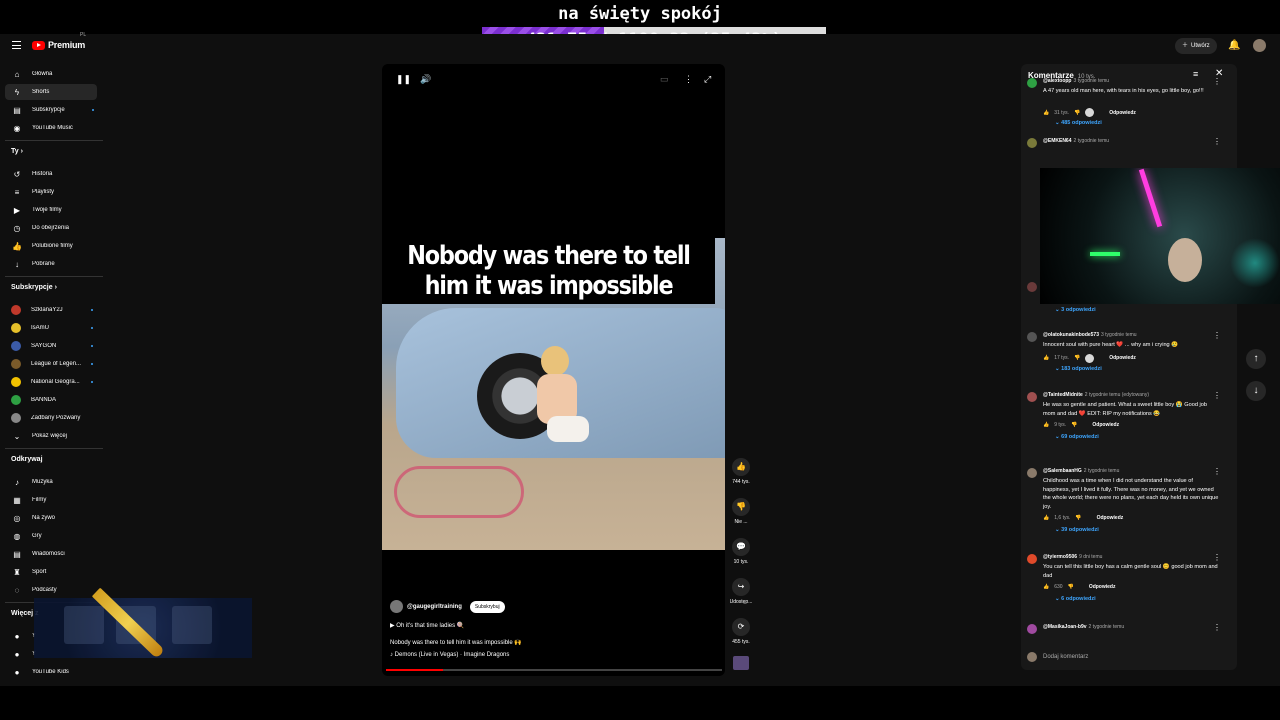  What do you see at coordinates (487, 606) in the screenshot?
I see `subscribe-button: Subskrybuj` at bounding box center [487, 606].